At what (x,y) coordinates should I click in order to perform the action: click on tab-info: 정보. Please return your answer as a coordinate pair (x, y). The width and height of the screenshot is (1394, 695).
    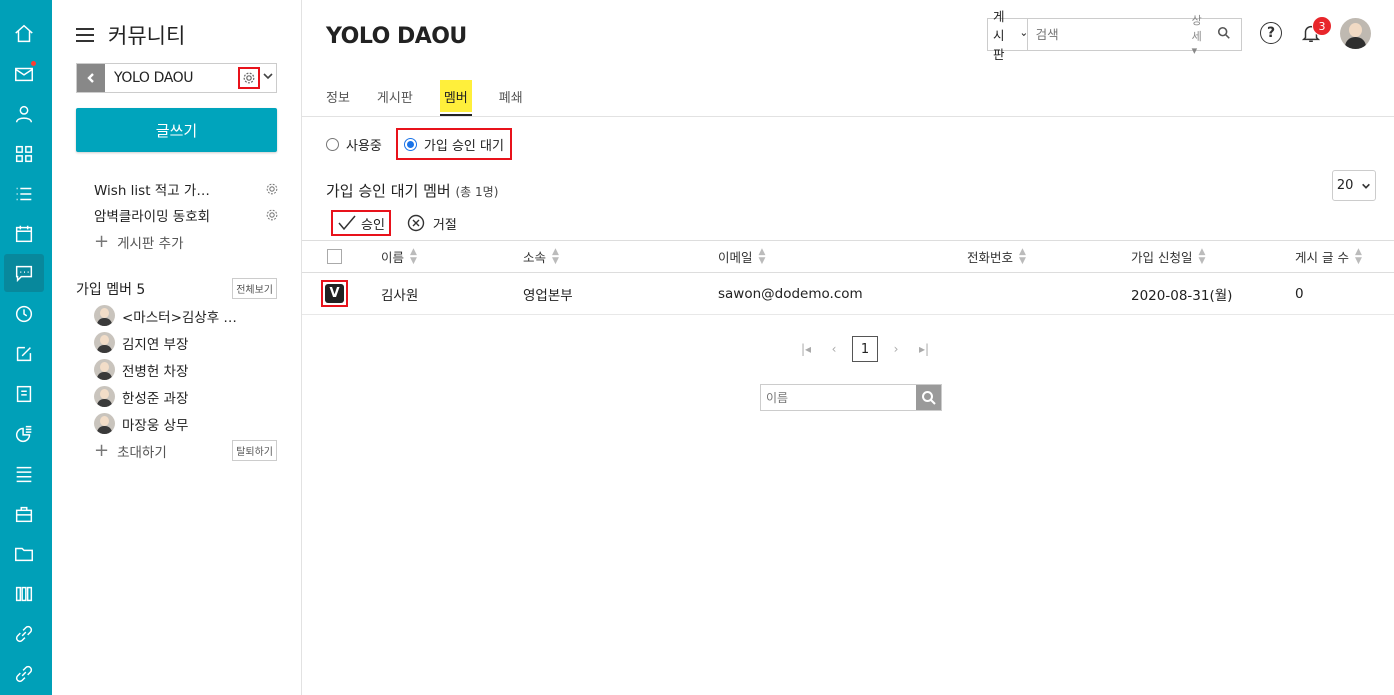
    Looking at the image, I should click on (338, 96).